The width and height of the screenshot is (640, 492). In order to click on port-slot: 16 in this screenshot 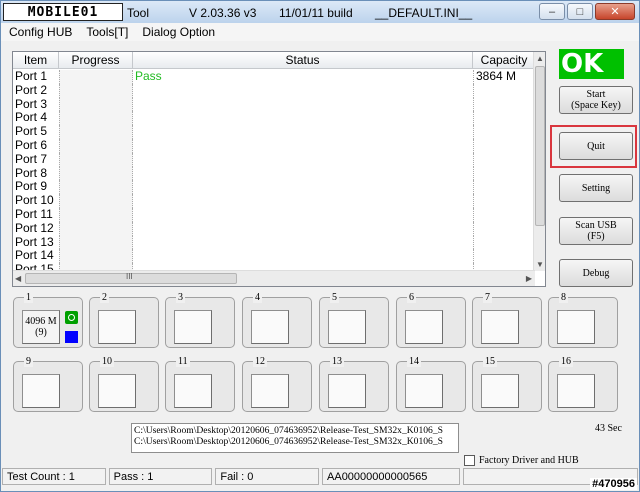, I will do `click(583, 384)`.